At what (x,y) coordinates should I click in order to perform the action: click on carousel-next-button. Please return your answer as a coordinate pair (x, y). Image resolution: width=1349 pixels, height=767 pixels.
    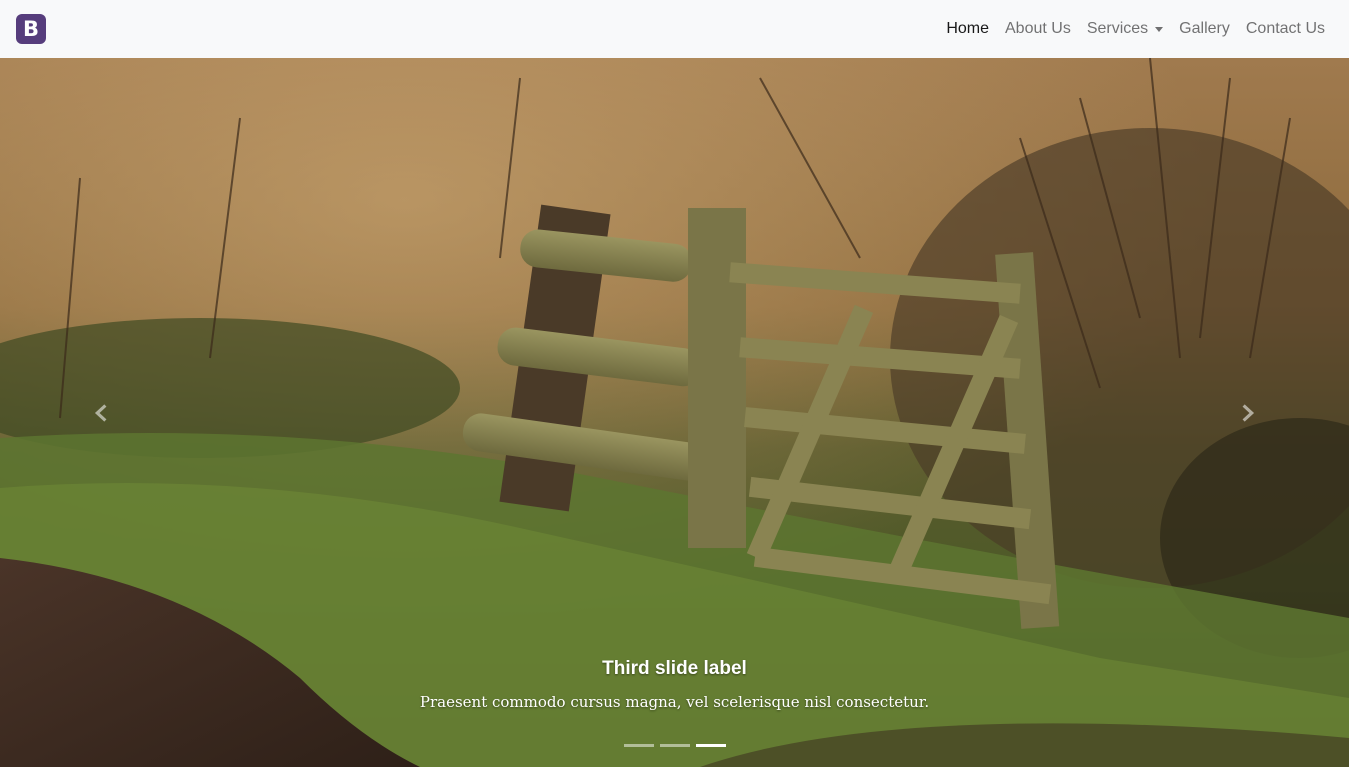
    Looking at the image, I should click on (1248, 412).